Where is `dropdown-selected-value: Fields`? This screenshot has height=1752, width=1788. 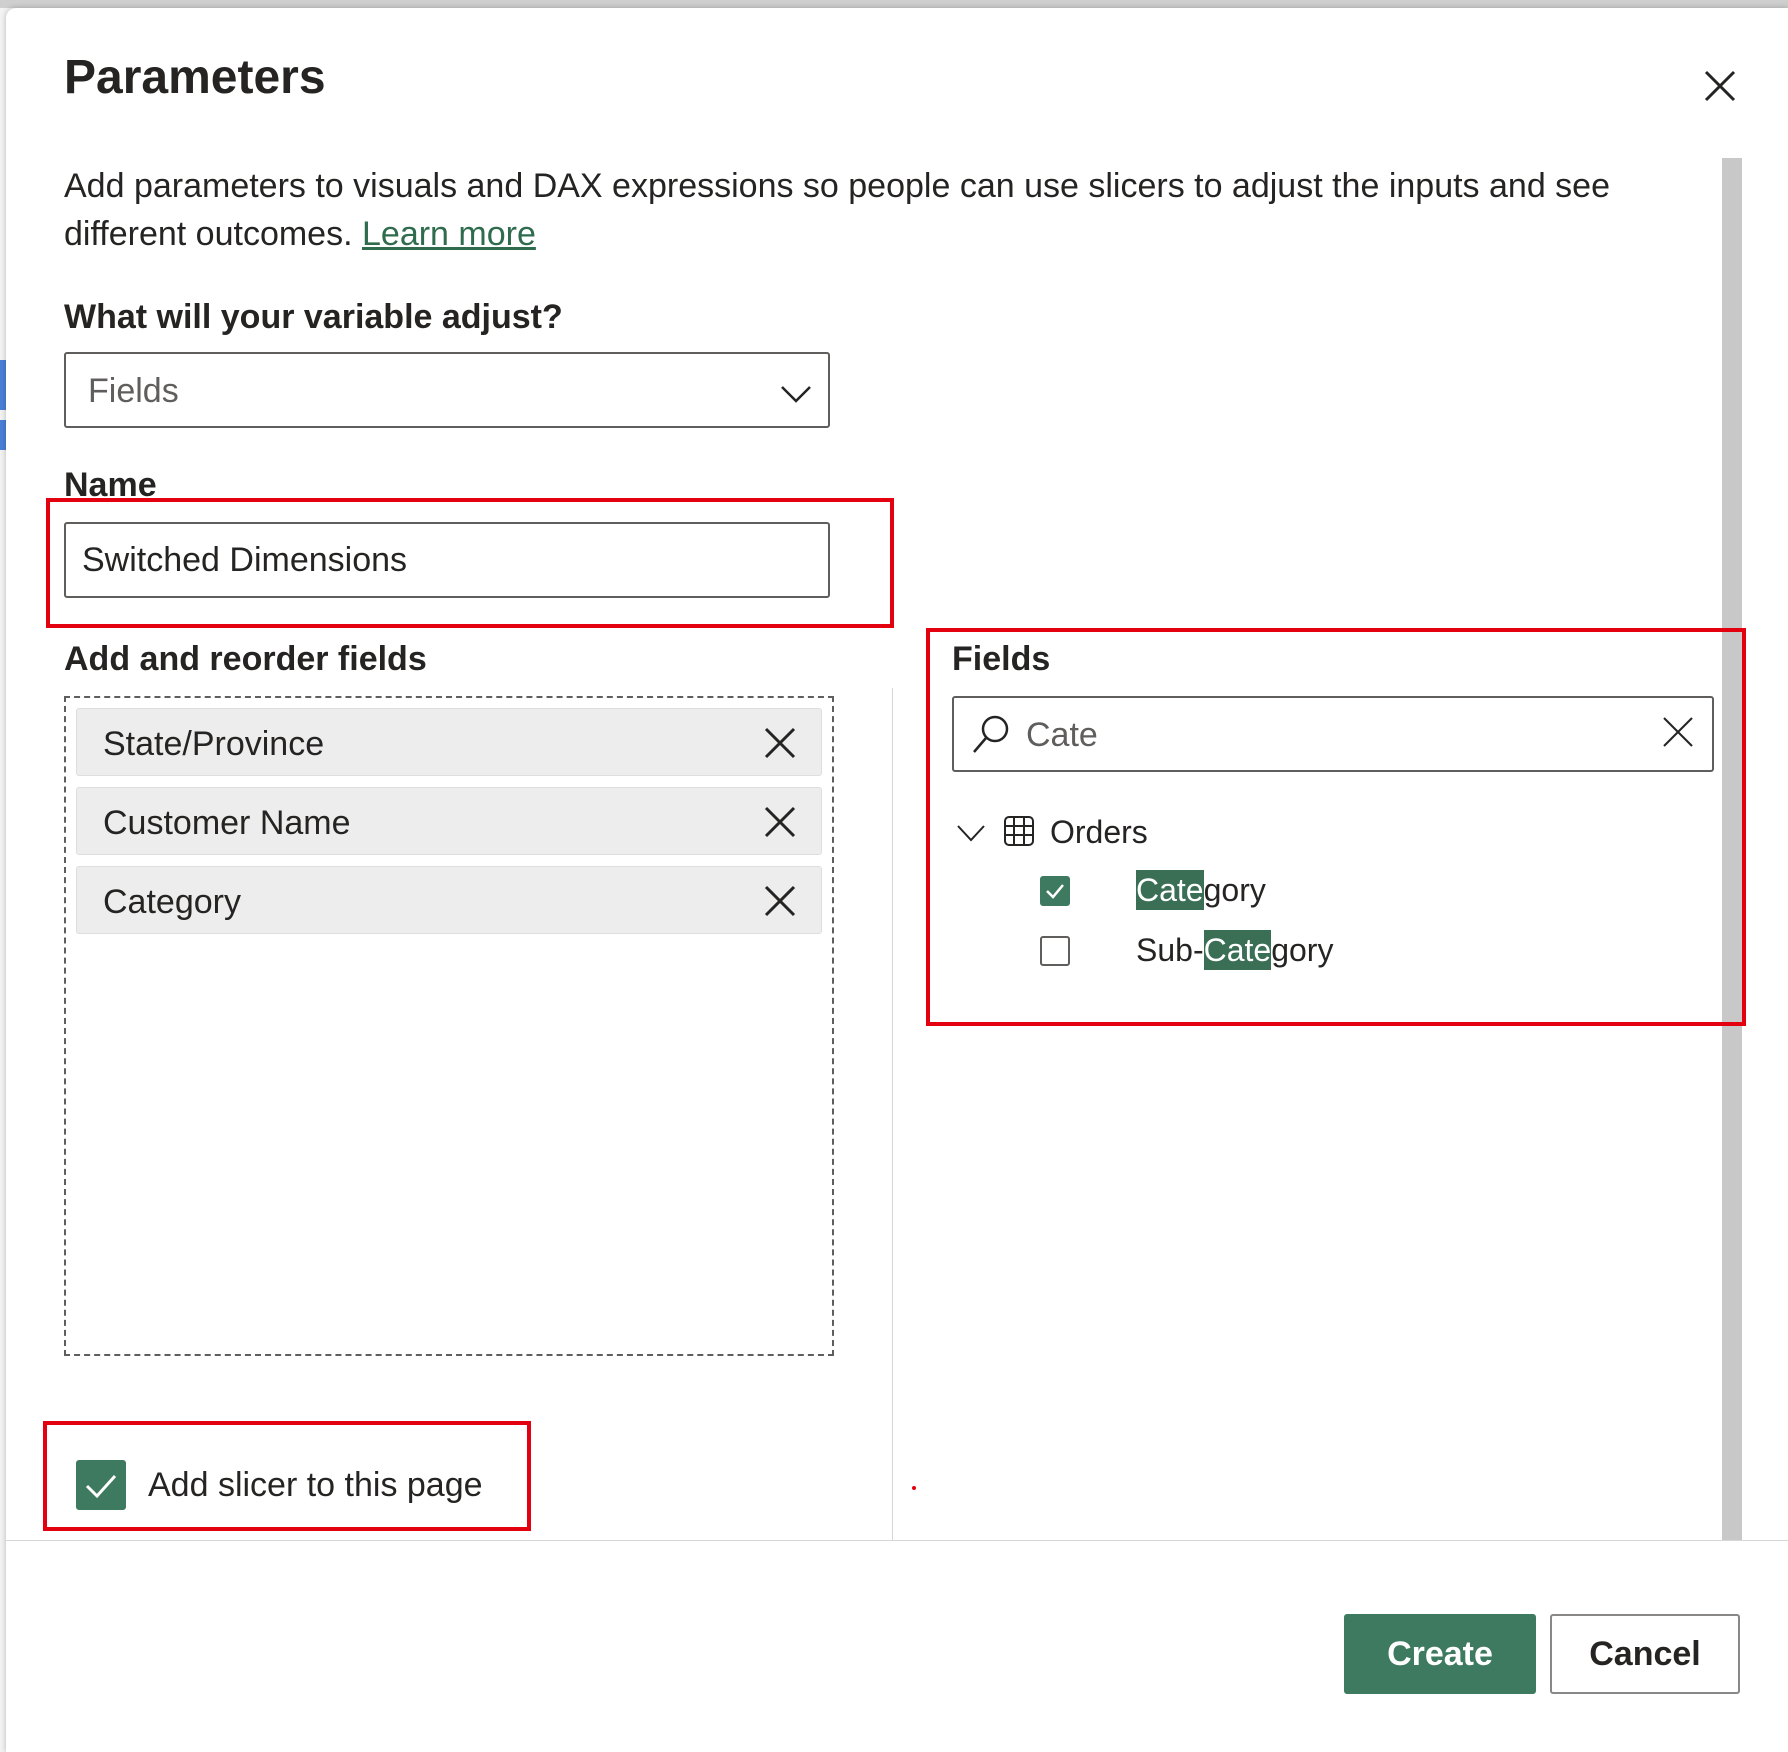 dropdown-selected-value: Fields is located at coordinates (133, 391).